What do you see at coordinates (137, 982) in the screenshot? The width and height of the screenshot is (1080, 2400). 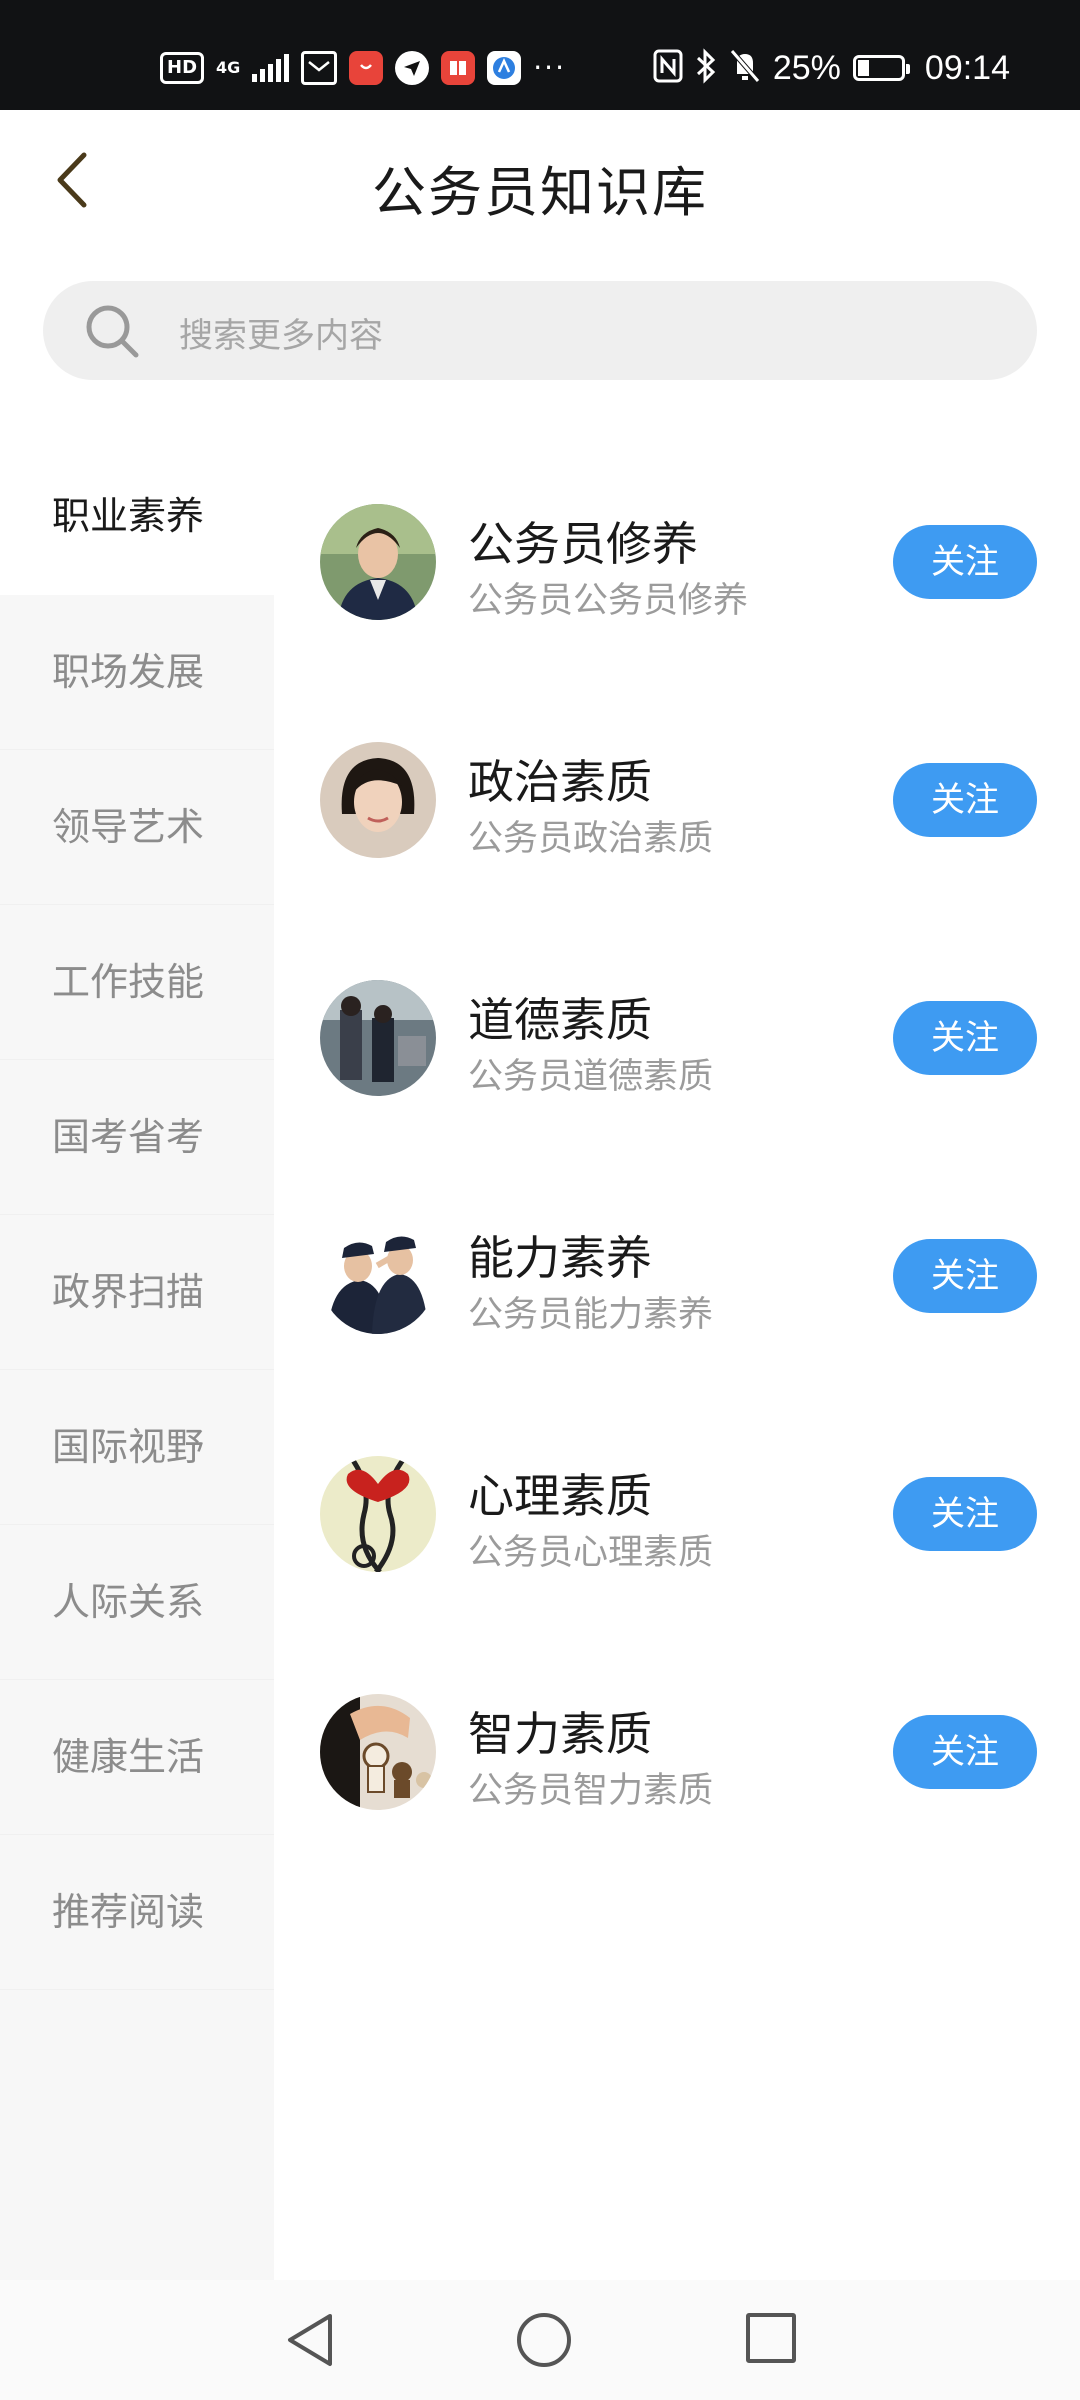 I see `sidebar-item-work-skills: 工作技能` at bounding box center [137, 982].